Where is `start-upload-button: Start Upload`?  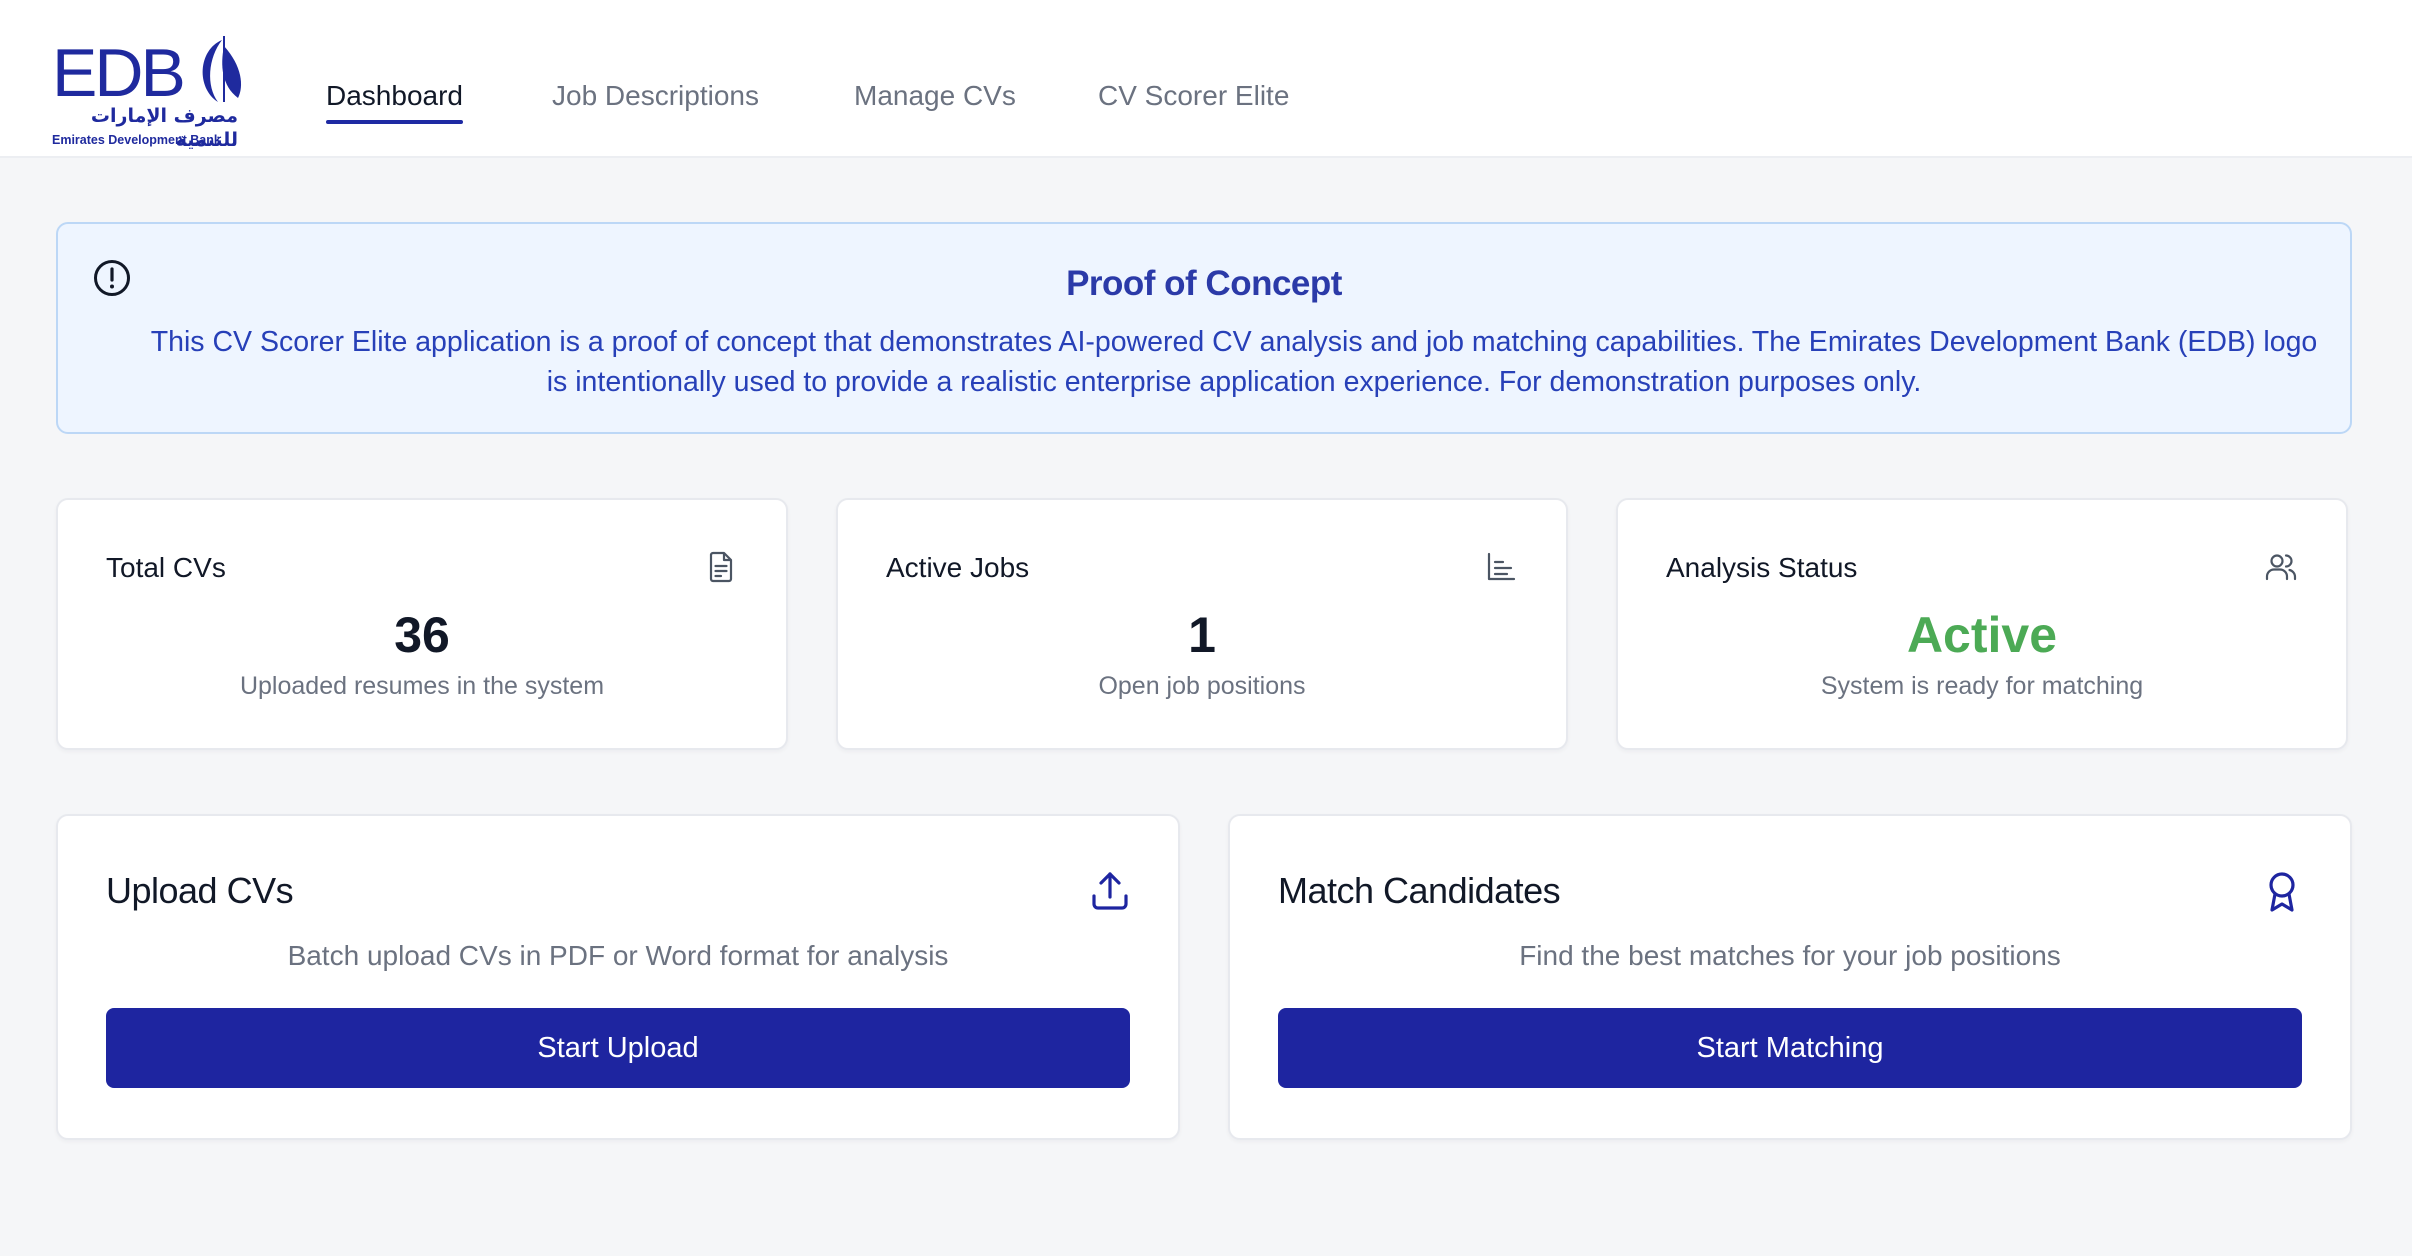
start-upload-button: Start Upload is located at coordinates (618, 1048).